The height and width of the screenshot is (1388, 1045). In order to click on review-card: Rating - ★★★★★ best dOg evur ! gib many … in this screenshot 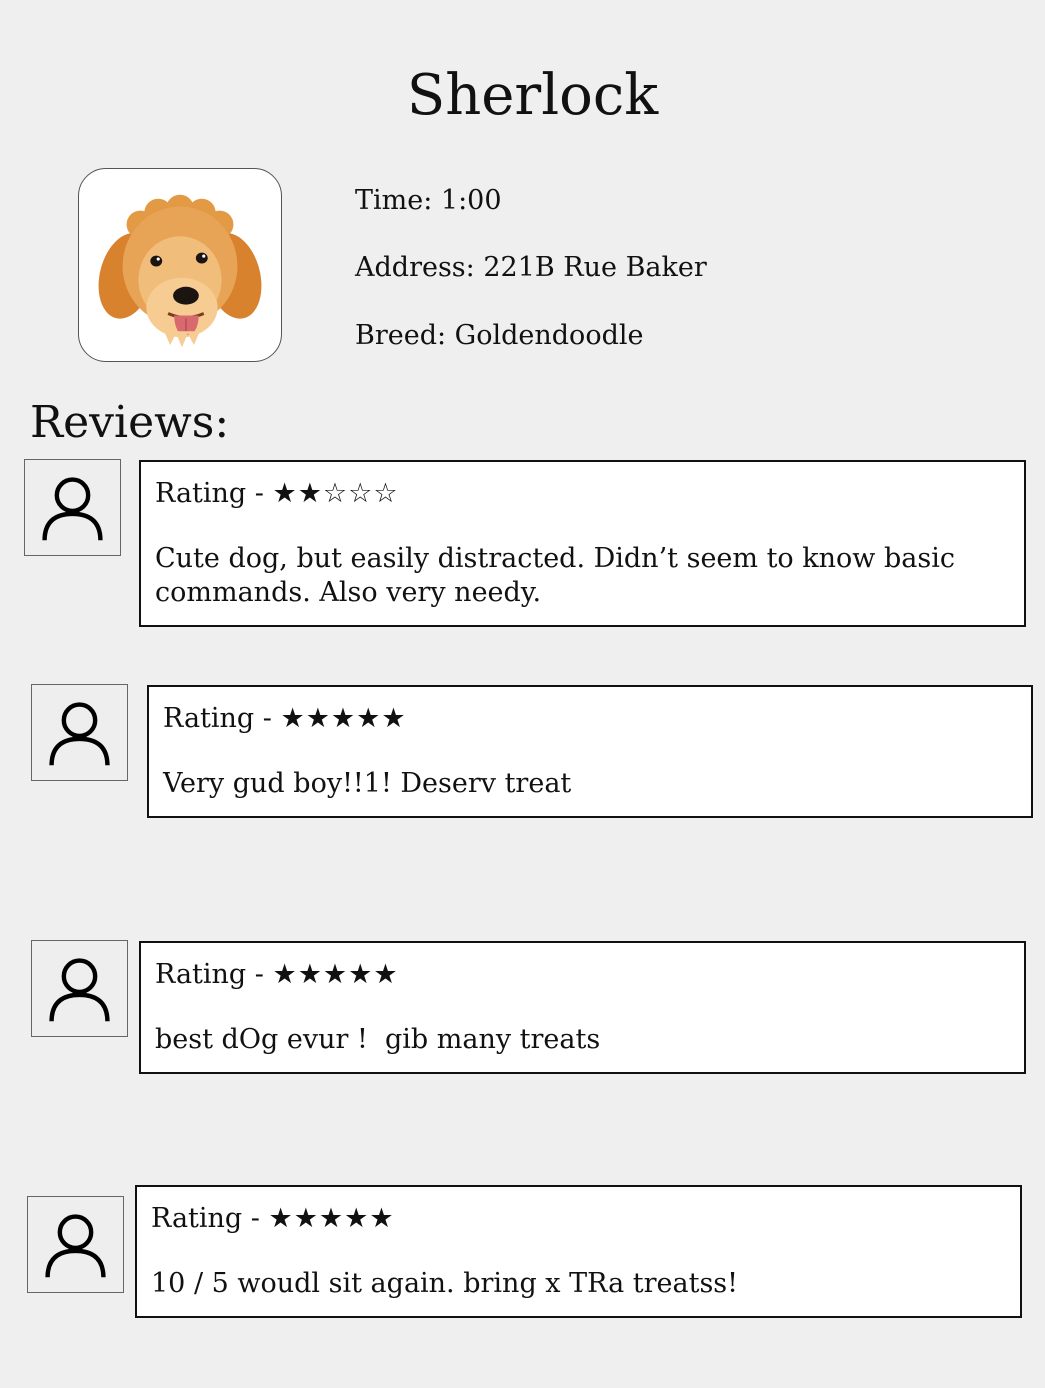, I will do `click(582, 1007)`.